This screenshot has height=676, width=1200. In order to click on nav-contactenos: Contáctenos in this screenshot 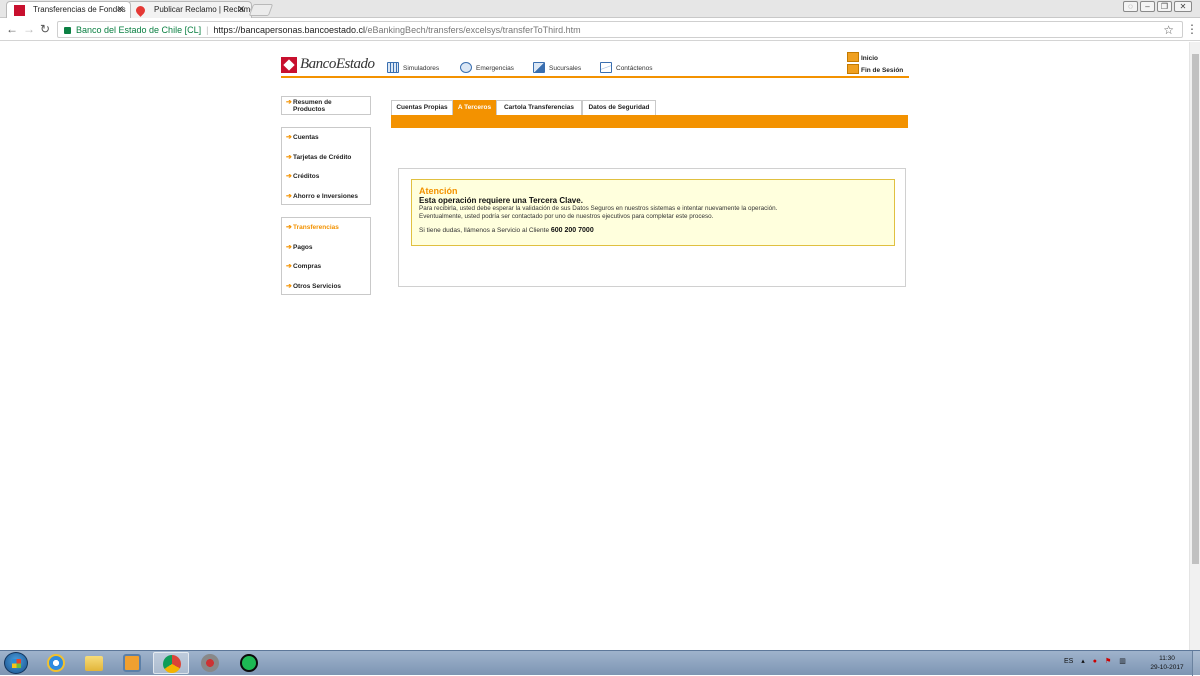, I will do `click(626, 67)`.